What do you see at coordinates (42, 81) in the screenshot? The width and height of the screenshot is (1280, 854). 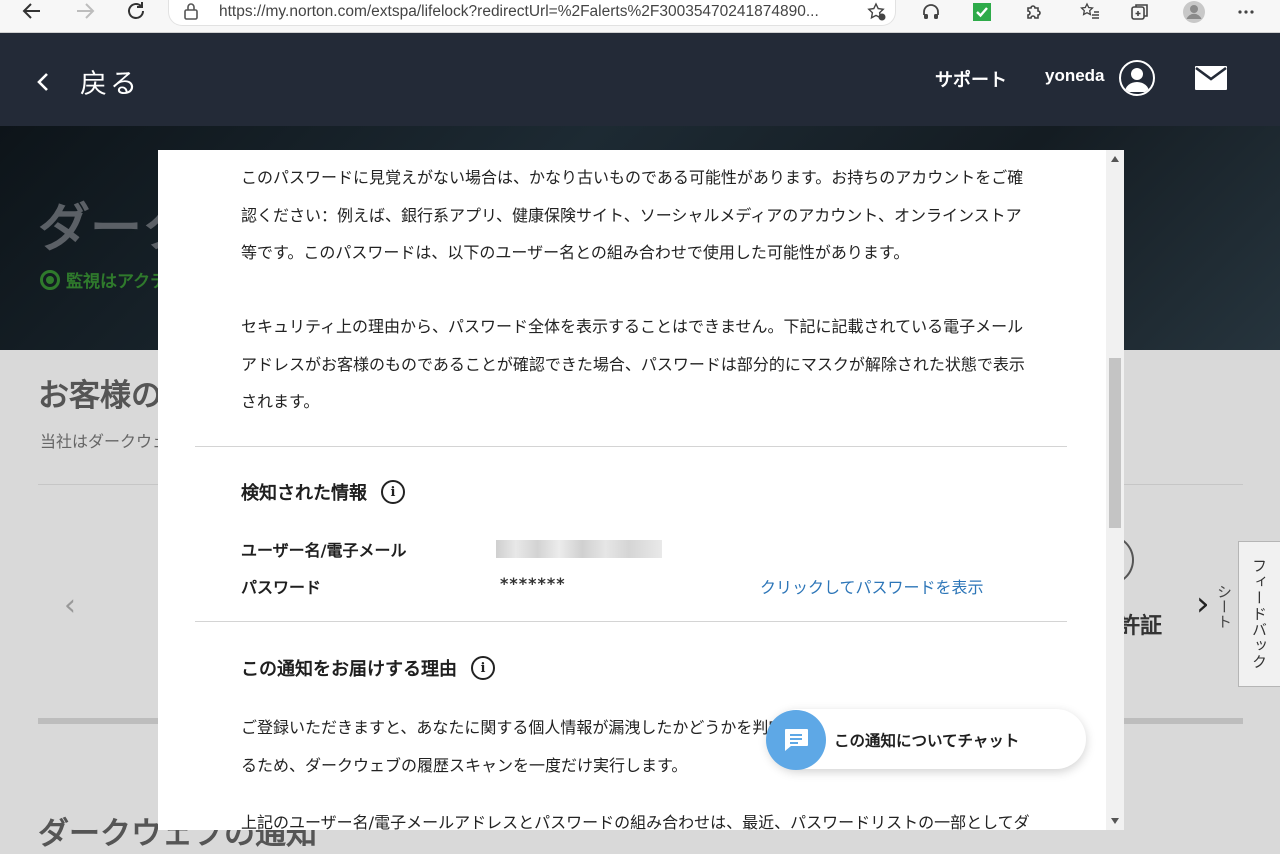 I see `chevron-left-icon` at bounding box center [42, 81].